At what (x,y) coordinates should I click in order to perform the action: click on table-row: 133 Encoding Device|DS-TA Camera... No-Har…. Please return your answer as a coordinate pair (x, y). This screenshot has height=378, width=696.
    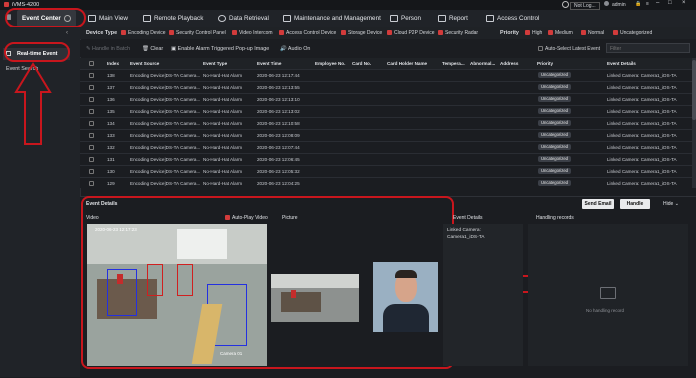
    Looking at the image, I should click on (386, 135).